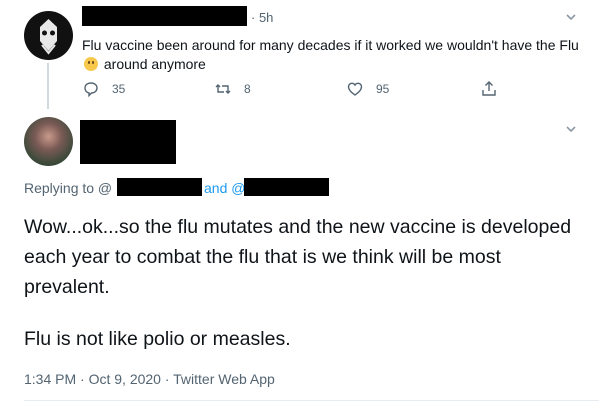 This screenshot has width=599, height=404. I want to click on heart-icon, so click(355, 89).